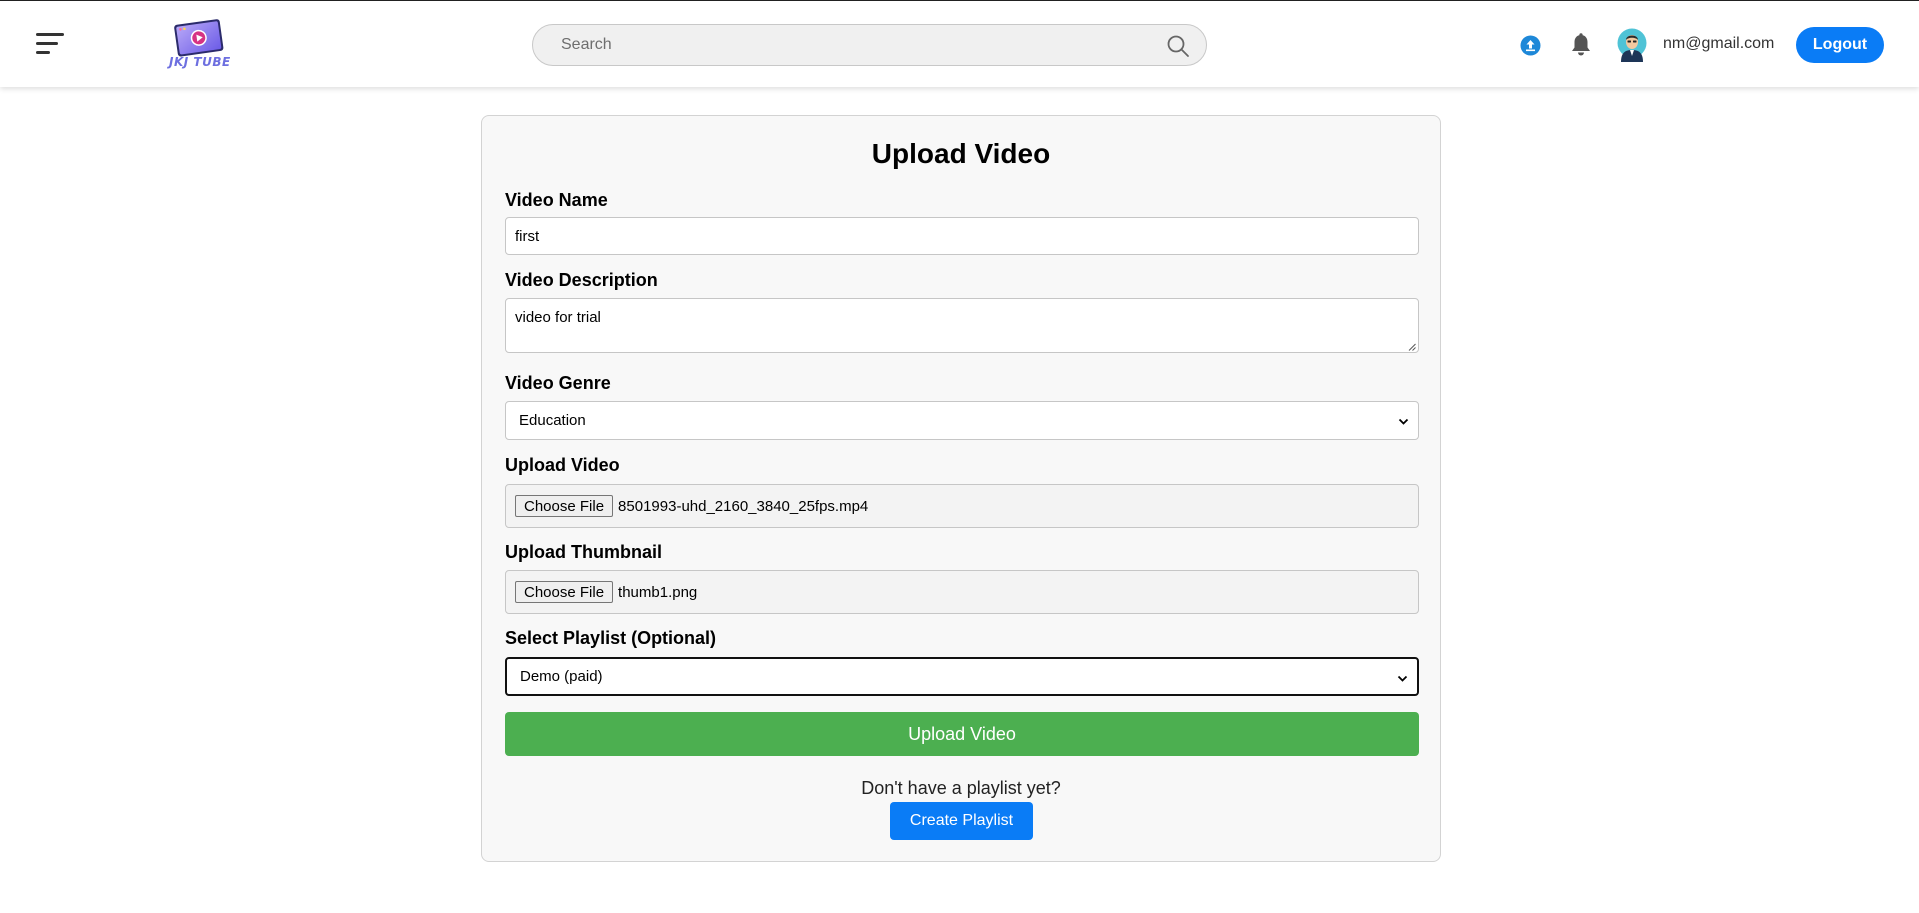 The width and height of the screenshot is (1919, 913). I want to click on search-bar, so click(869, 45).